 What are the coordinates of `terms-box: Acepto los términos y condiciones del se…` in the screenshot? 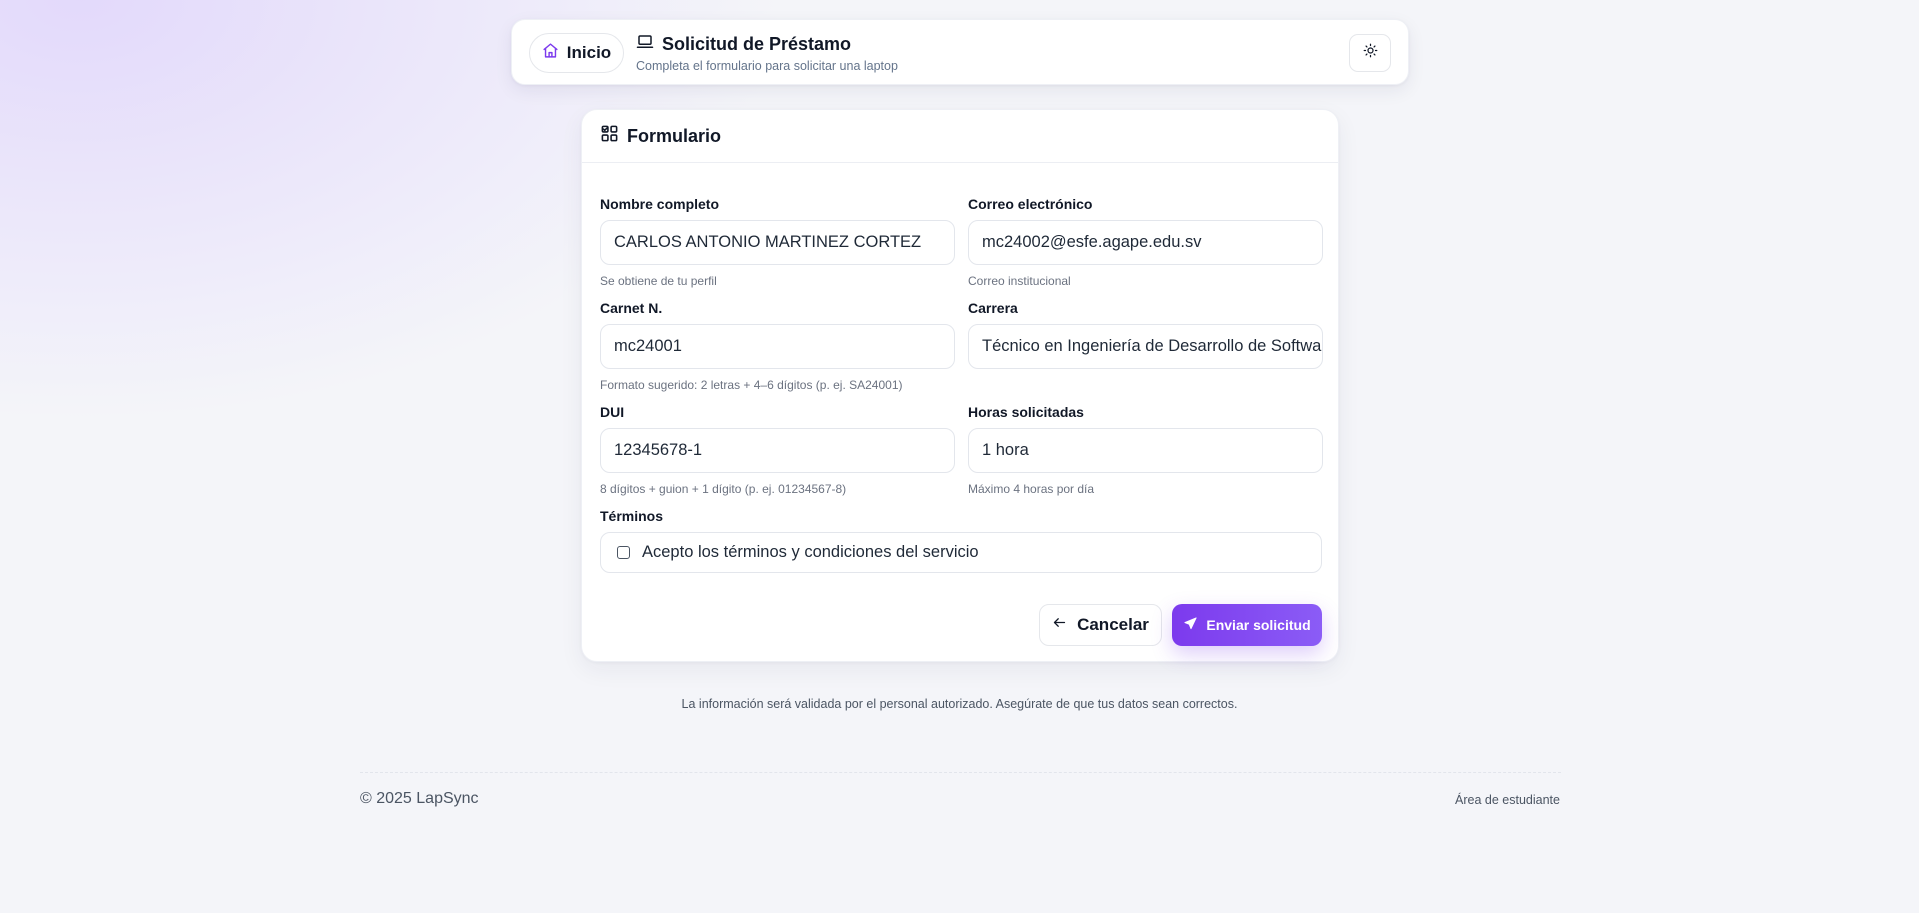 It's located at (961, 552).